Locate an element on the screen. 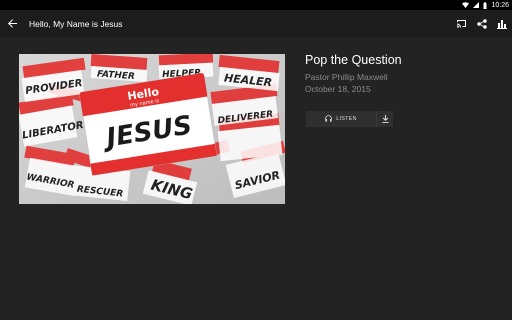 This screenshot has width=512, height=320. cast-icon is located at coordinates (461, 23).